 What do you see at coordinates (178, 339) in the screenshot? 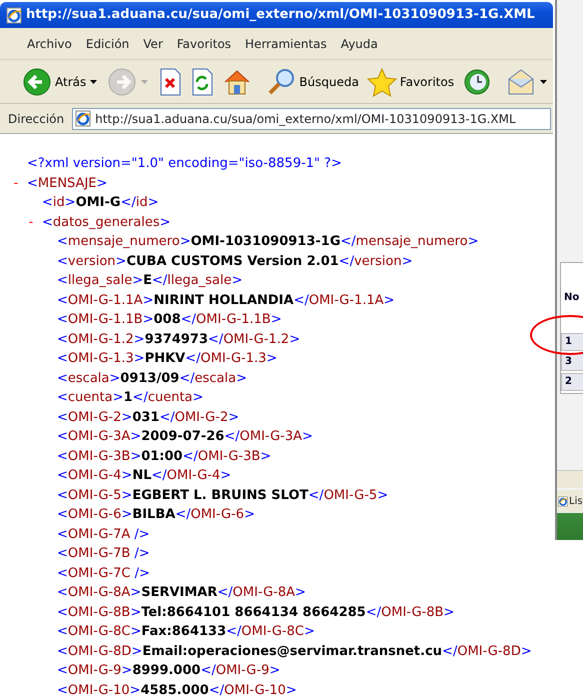
I see `xml-element-line: <OMI-G-1.2>9374973</OMI-G-1.2>` at bounding box center [178, 339].